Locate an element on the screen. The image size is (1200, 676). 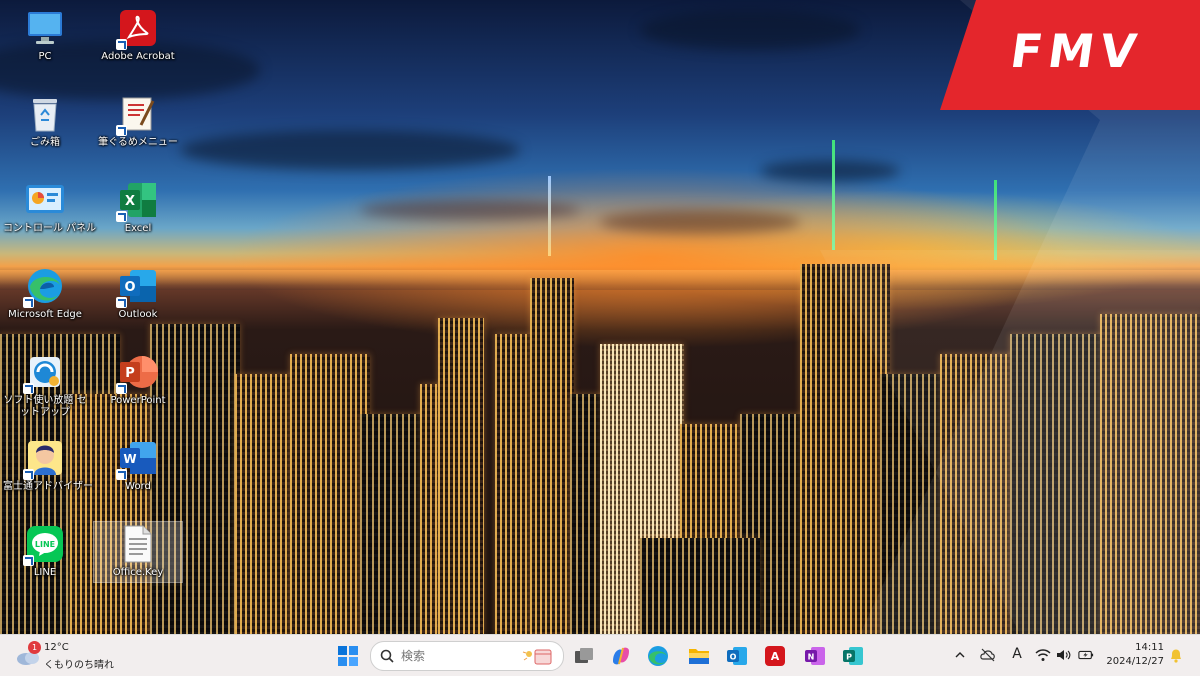
taskbar-outlook-button: O is located at coordinates (737, 656).